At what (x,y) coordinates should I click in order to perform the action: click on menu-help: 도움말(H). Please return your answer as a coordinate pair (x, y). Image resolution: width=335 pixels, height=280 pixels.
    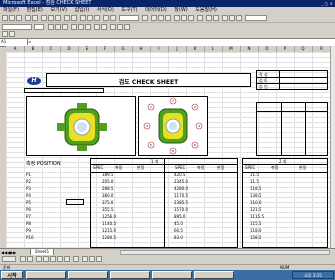
    Looking at the image, I should click on (205, 10).